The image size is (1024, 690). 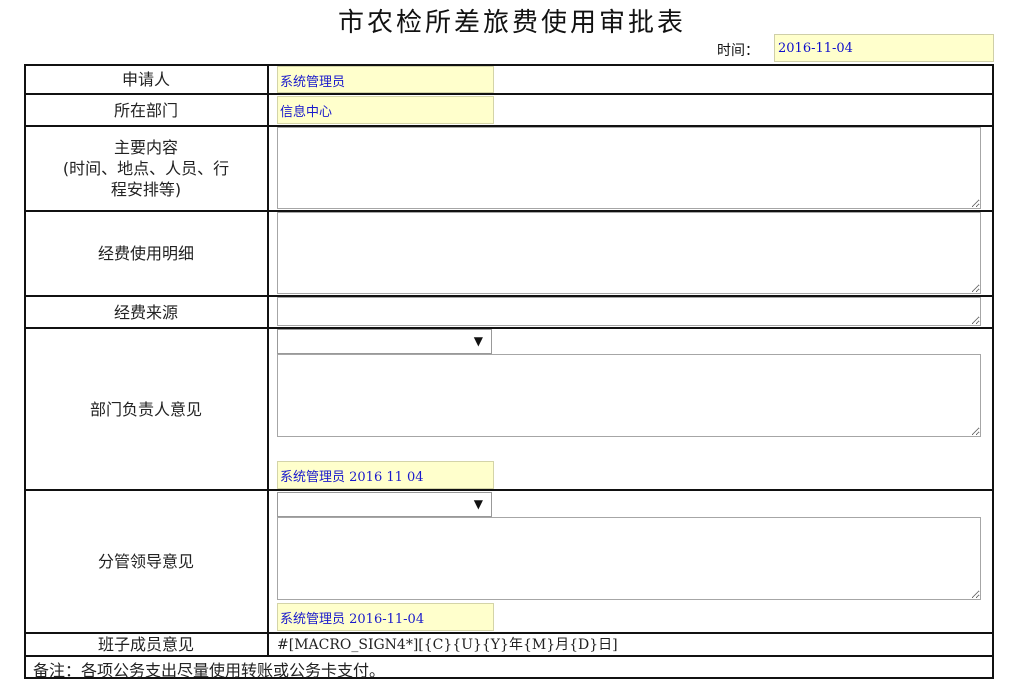 I want to click on expense-detail-label: 经费使用明细, so click(x=145, y=253).